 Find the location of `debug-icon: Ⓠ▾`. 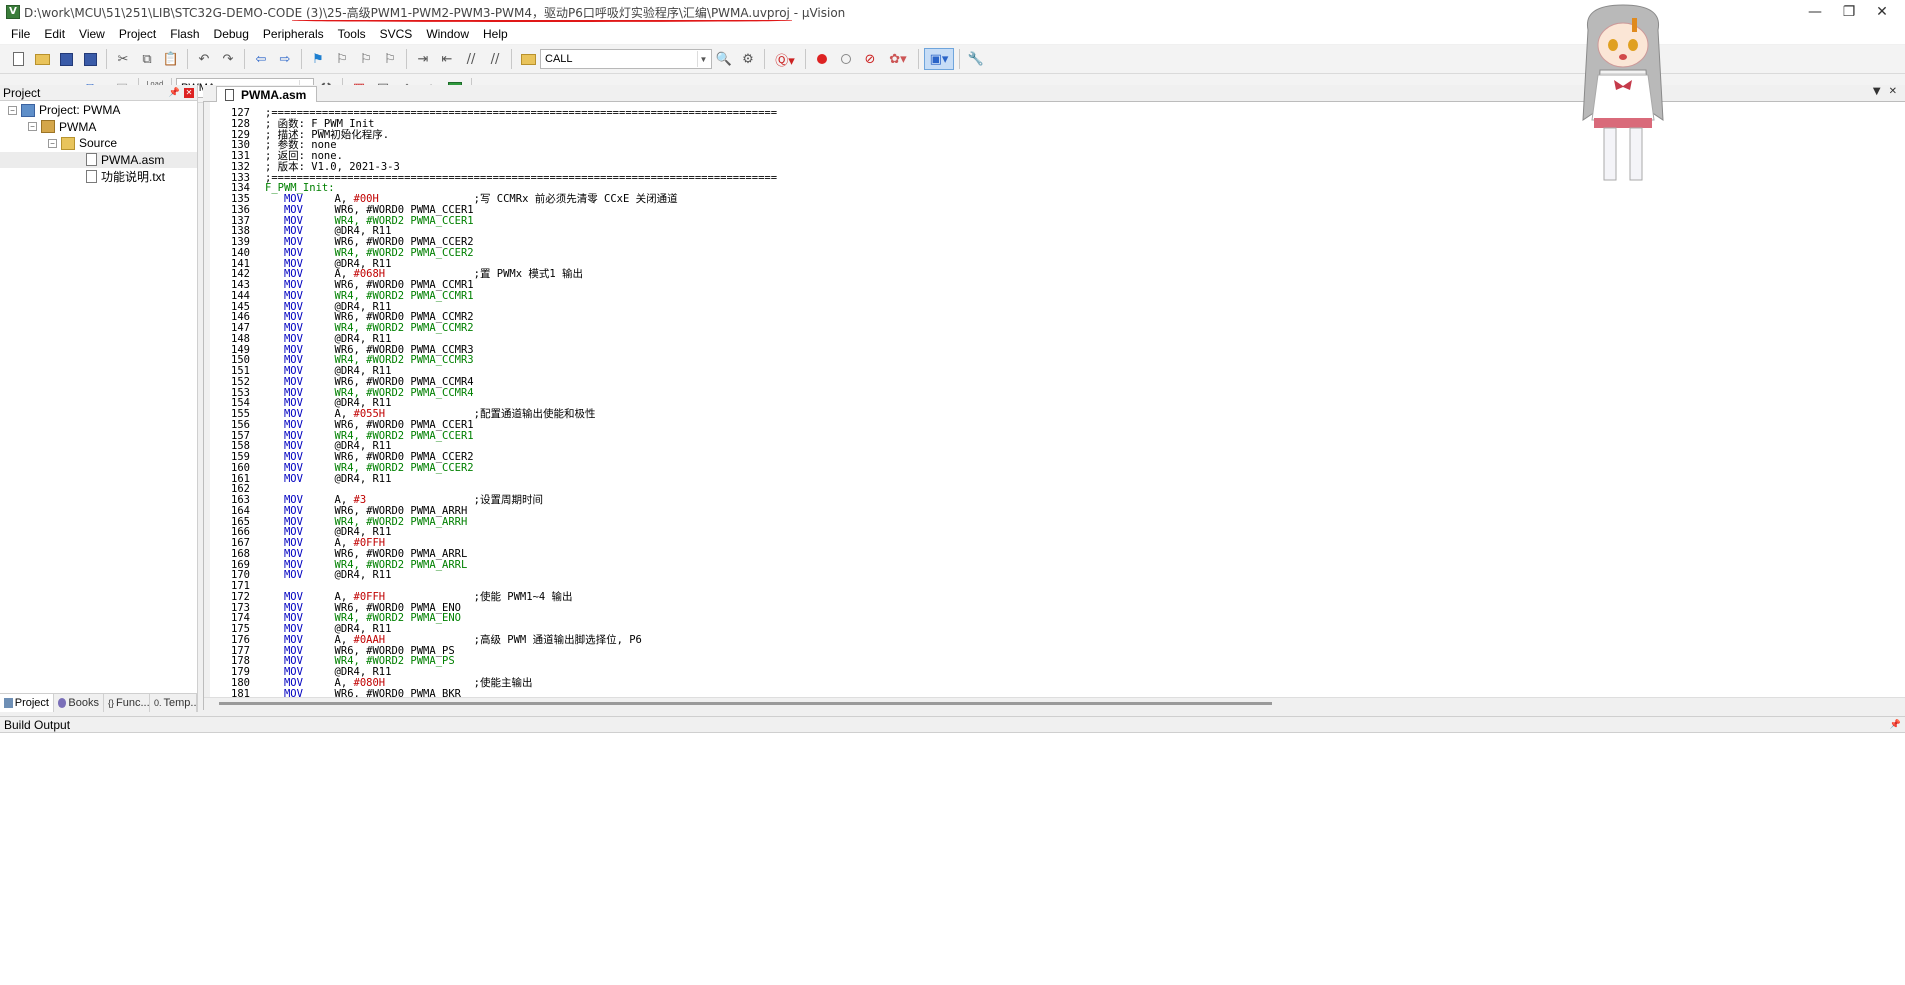

debug-icon: Ⓠ▾ is located at coordinates (785, 61).